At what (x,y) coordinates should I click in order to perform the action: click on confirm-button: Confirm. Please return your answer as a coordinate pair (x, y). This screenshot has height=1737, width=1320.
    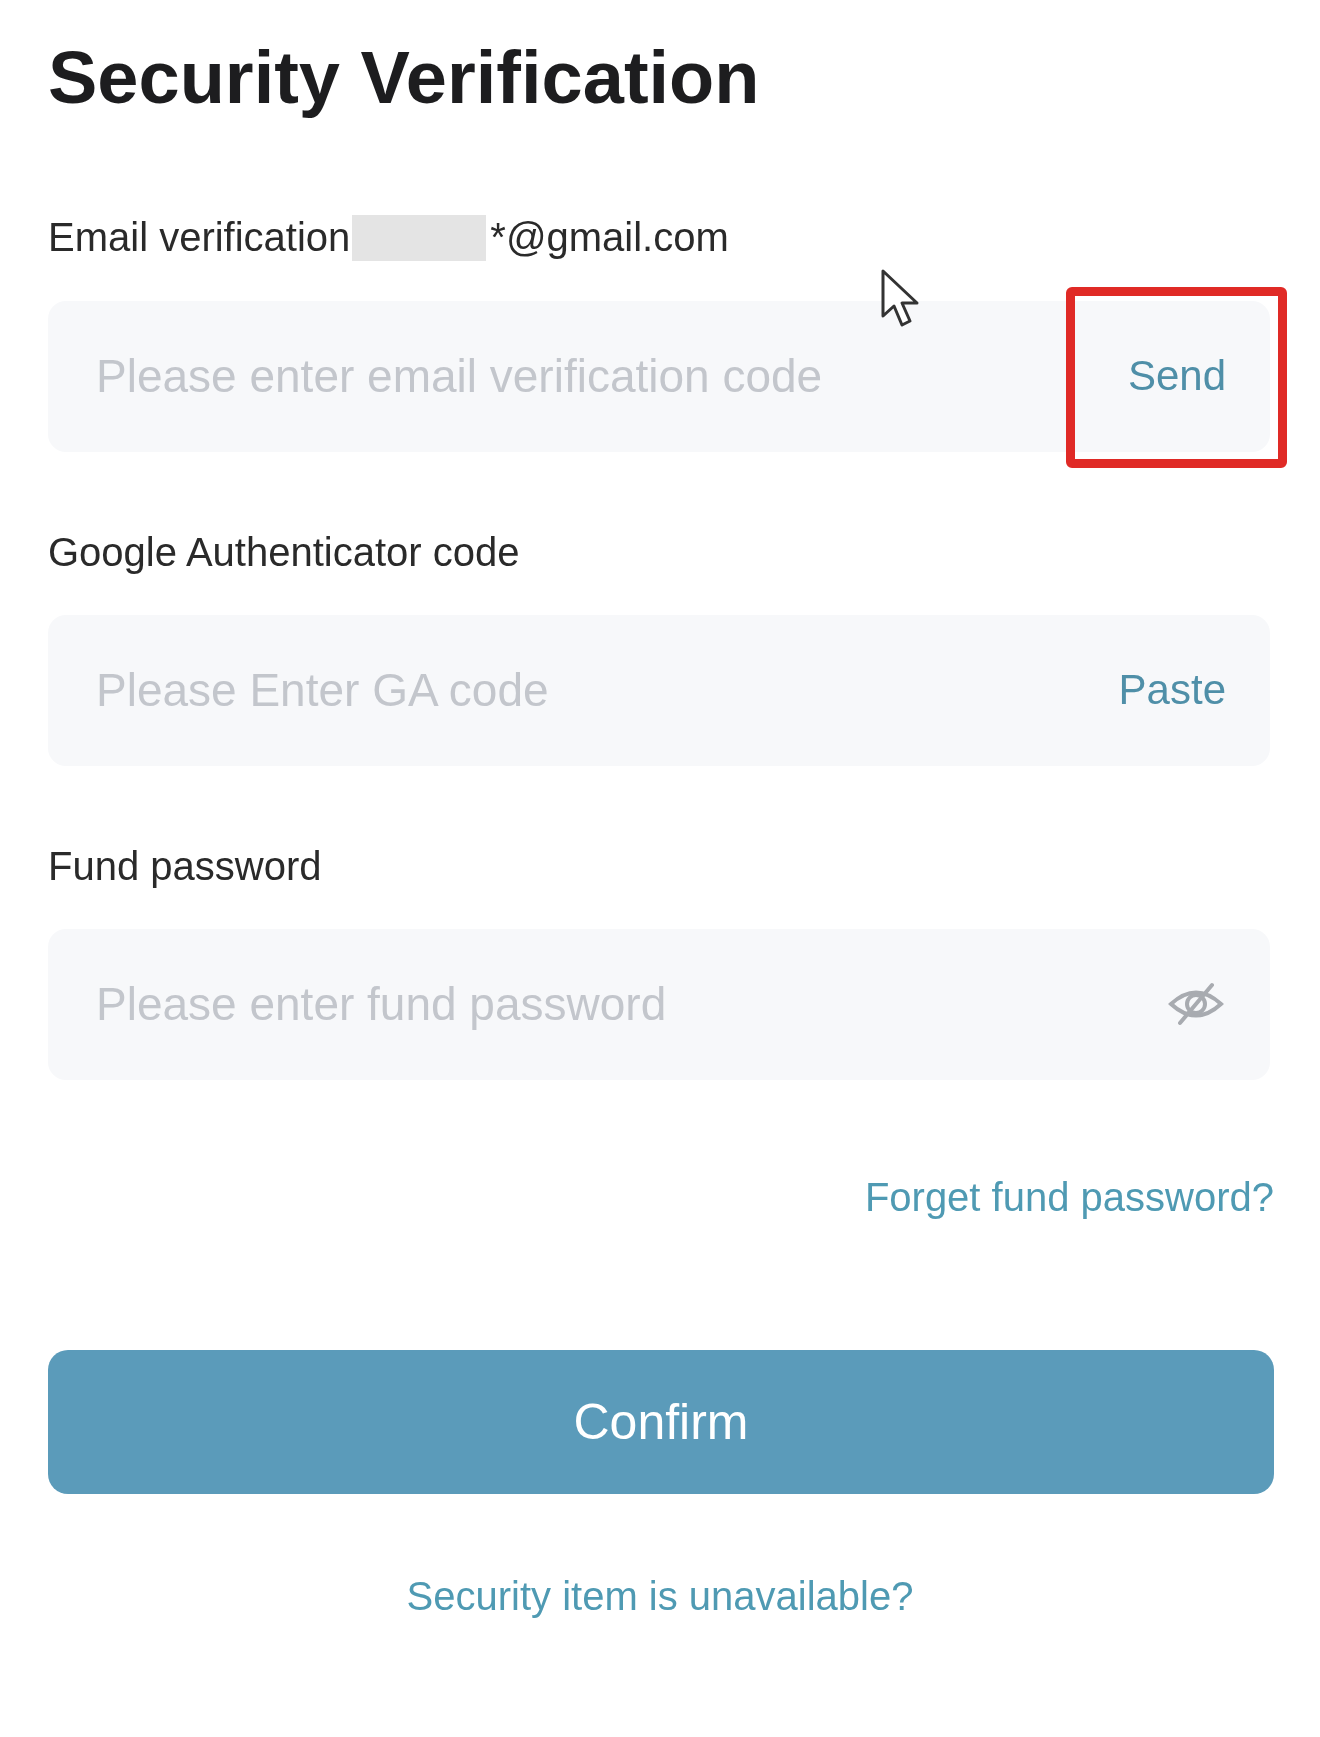
    Looking at the image, I should click on (661, 1421).